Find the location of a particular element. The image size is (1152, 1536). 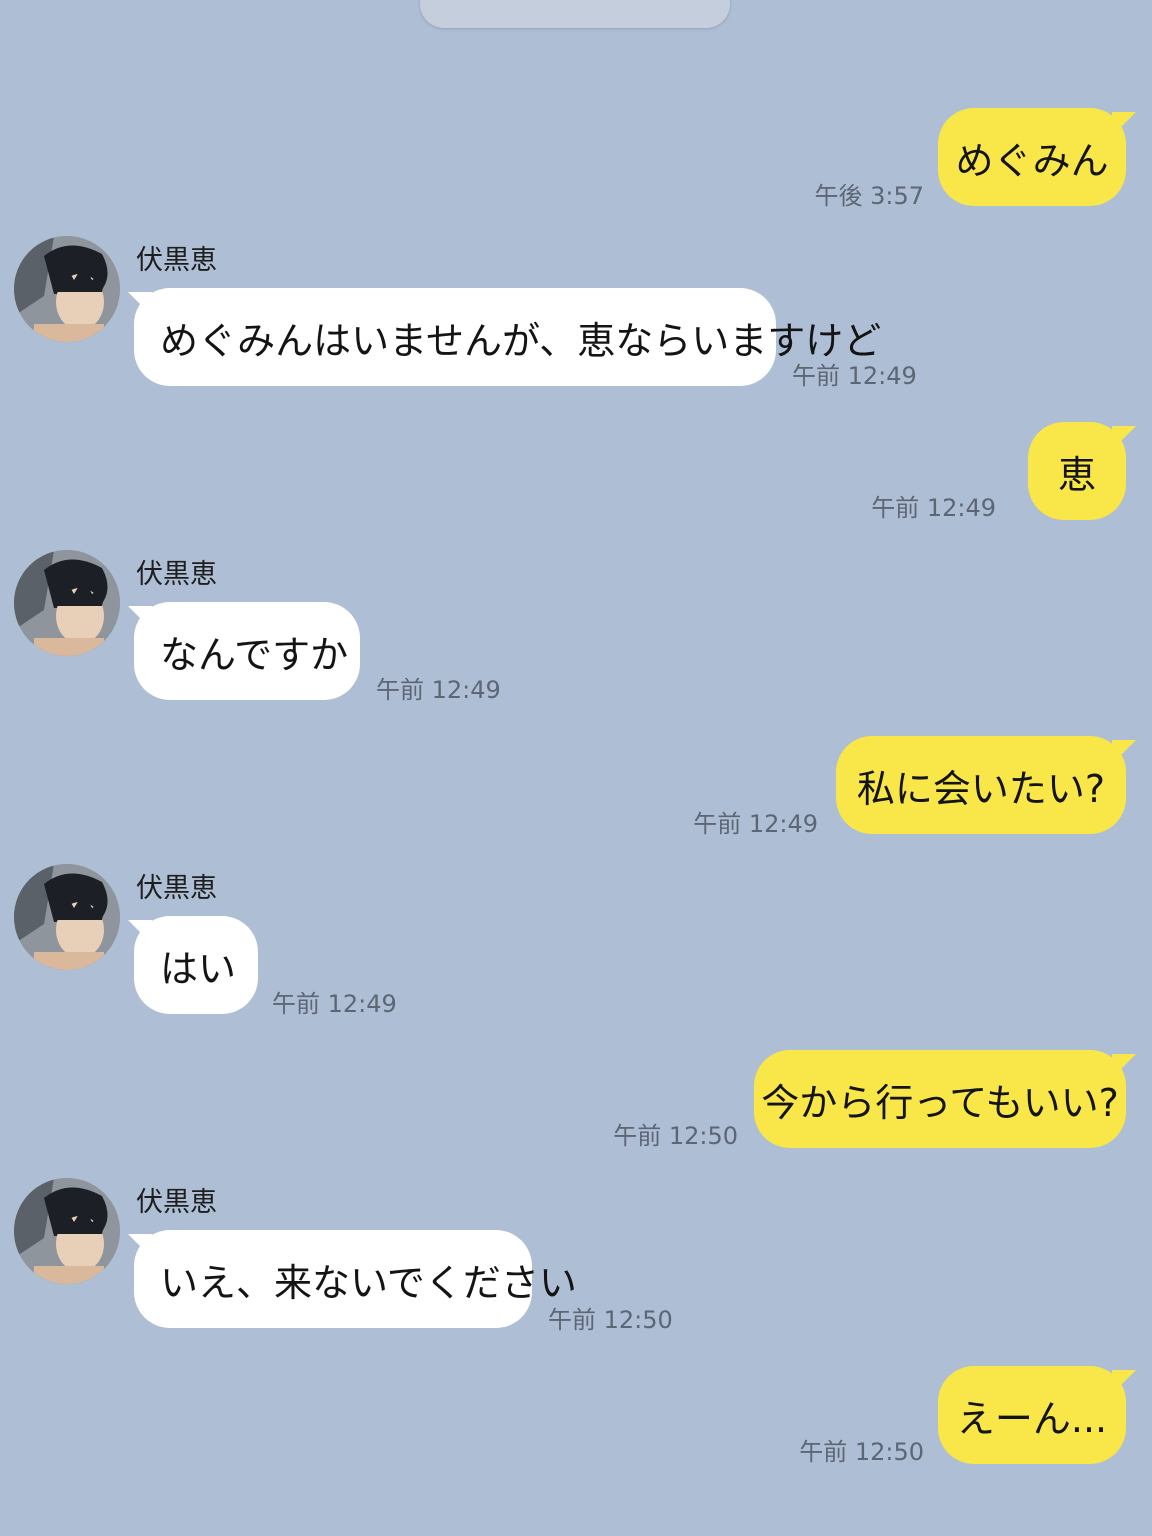

message-bubble-incoming: いえ、来ないでください is located at coordinates (355, 1279).